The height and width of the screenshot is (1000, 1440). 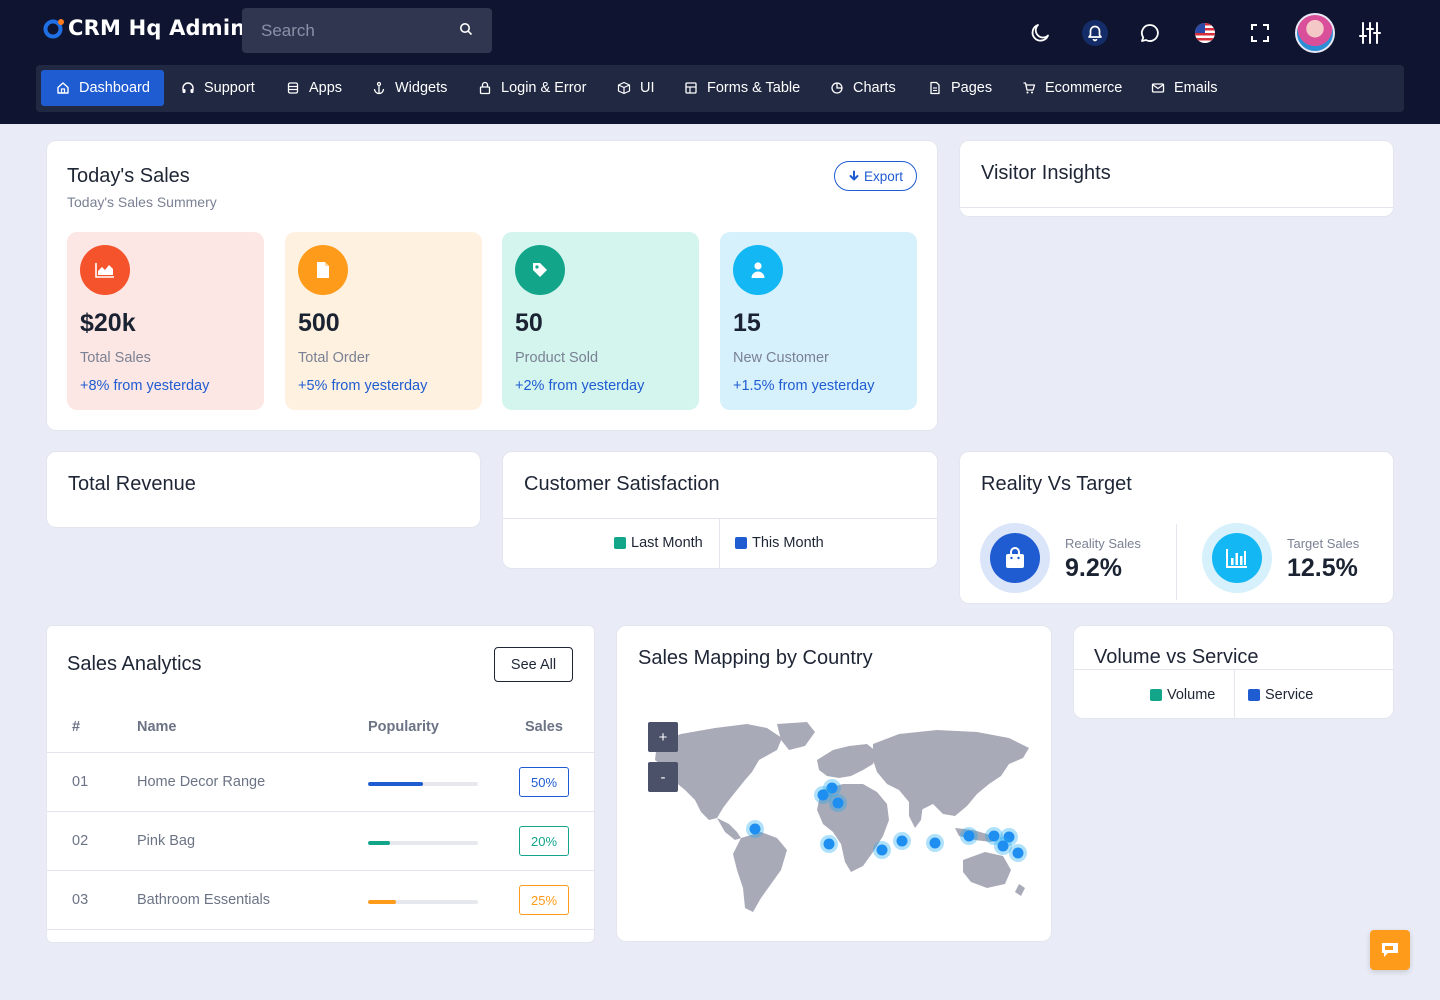 What do you see at coordinates (165, 321) in the screenshot?
I see `stat-total-sales: $20k Total Sales +8% from yesterday` at bounding box center [165, 321].